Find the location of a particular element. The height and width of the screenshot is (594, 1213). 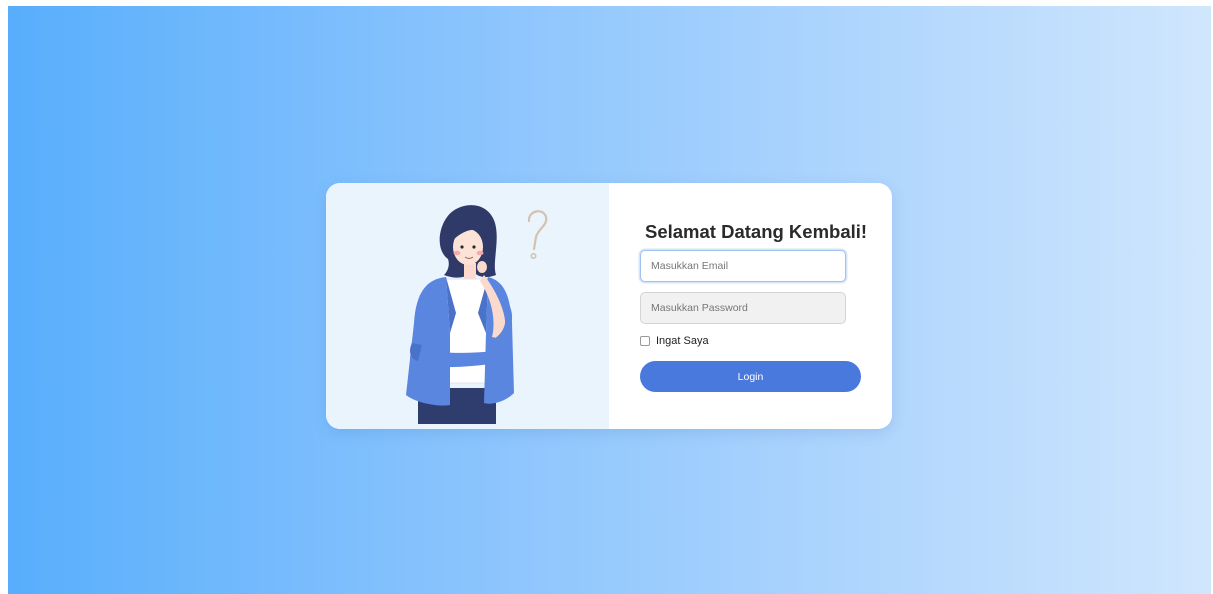

remember-me-label: Ingat Saya is located at coordinates (682, 341).